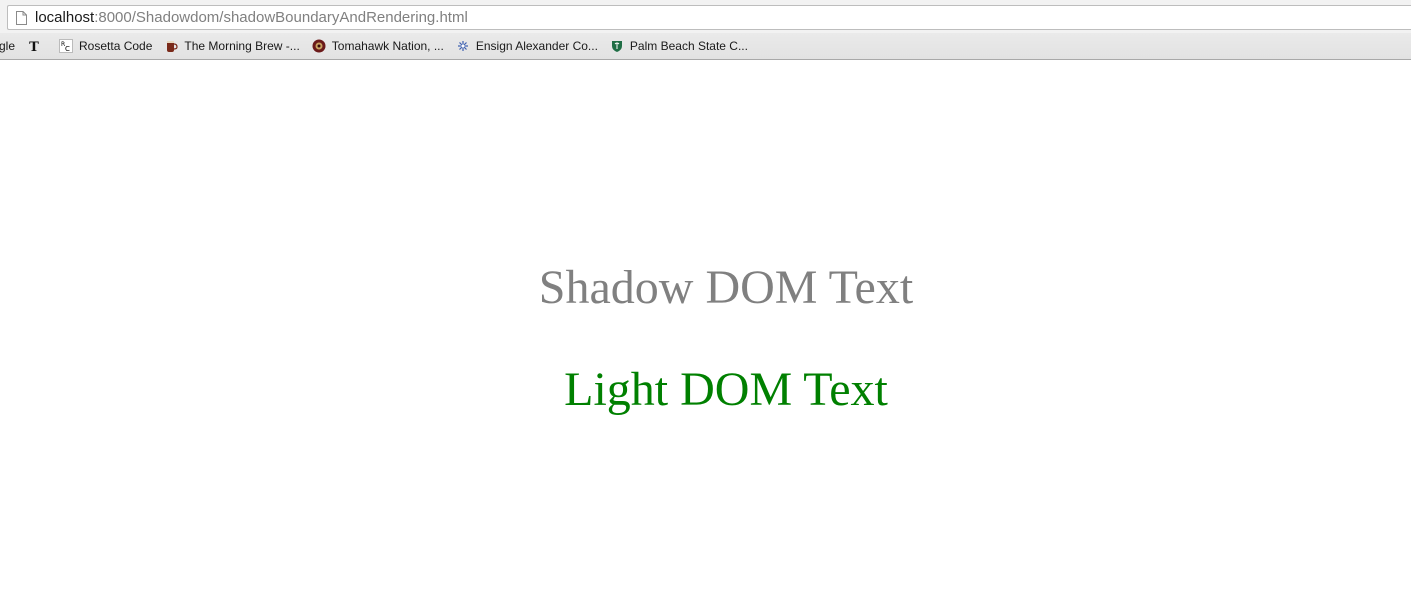  What do you see at coordinates (319, 46) in the screenshot?
I see `tomahawk-nation-icon` at bounding box center [319, 46].